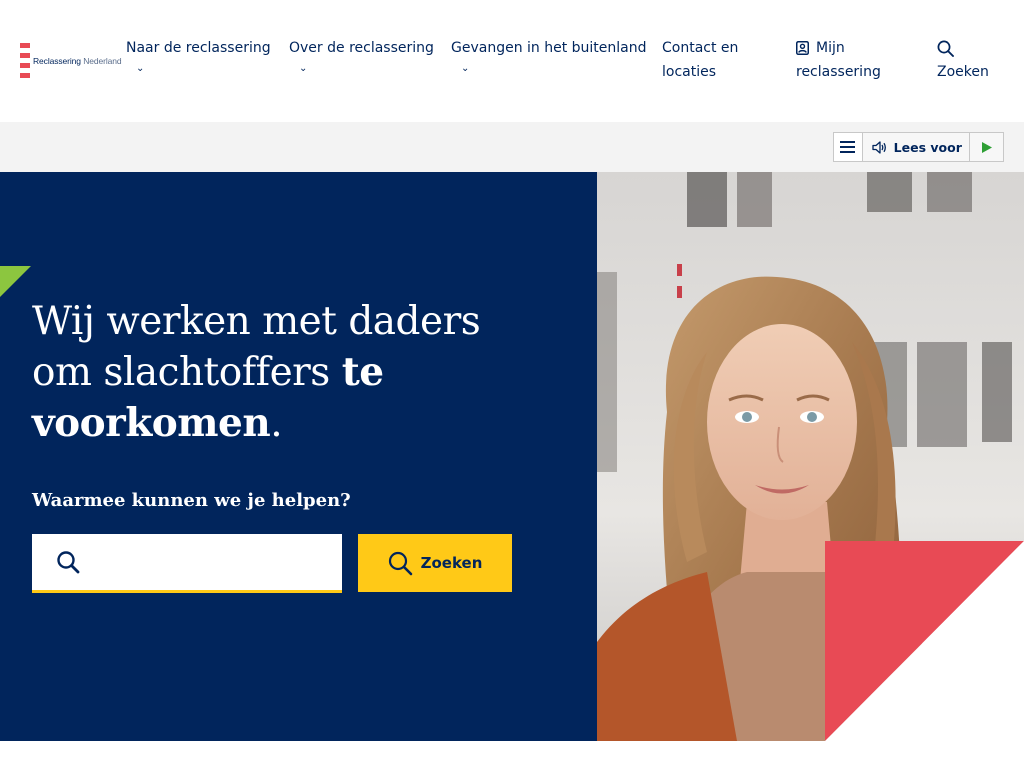 This screenshot has height=768, width=1024. Describe the element at coordinates (927, 147) in the screenshot. I see `lees-voor-label: Lees voor` at that location.